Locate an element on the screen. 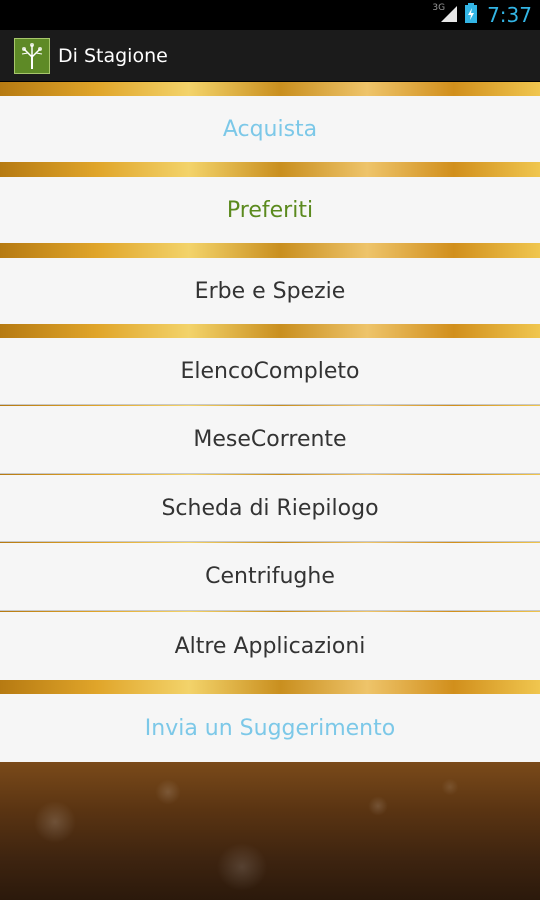  status-icons: 3G 7:37 is located at coordinates (482, 15).